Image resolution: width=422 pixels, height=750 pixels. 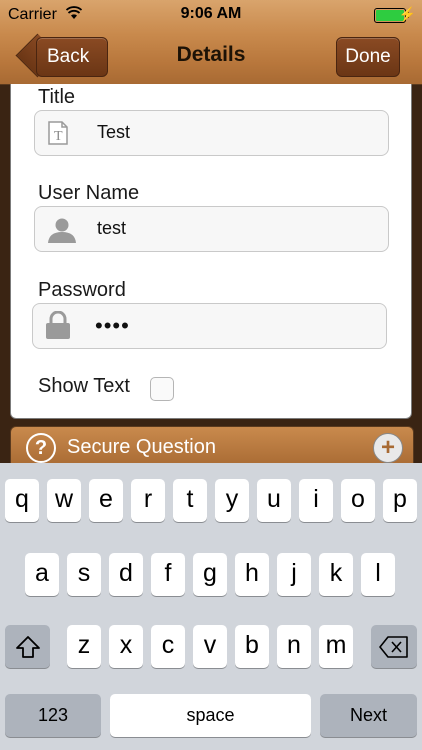 I want to click on done-button: Done, so click(x=368, y=57).